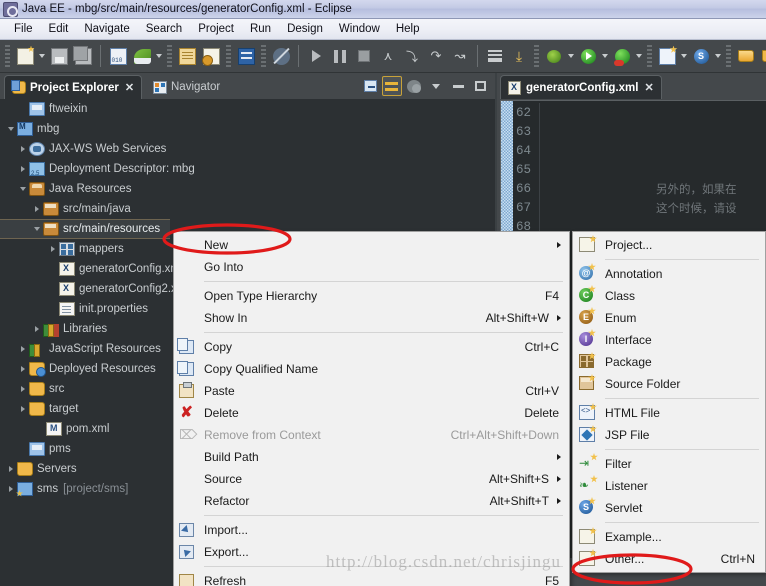 Image resolution: width=766 pixels, height=586 pixels. Describe the element at coordinates (305, 29) in the screenshot. I see `menu-design: Design` at that location.